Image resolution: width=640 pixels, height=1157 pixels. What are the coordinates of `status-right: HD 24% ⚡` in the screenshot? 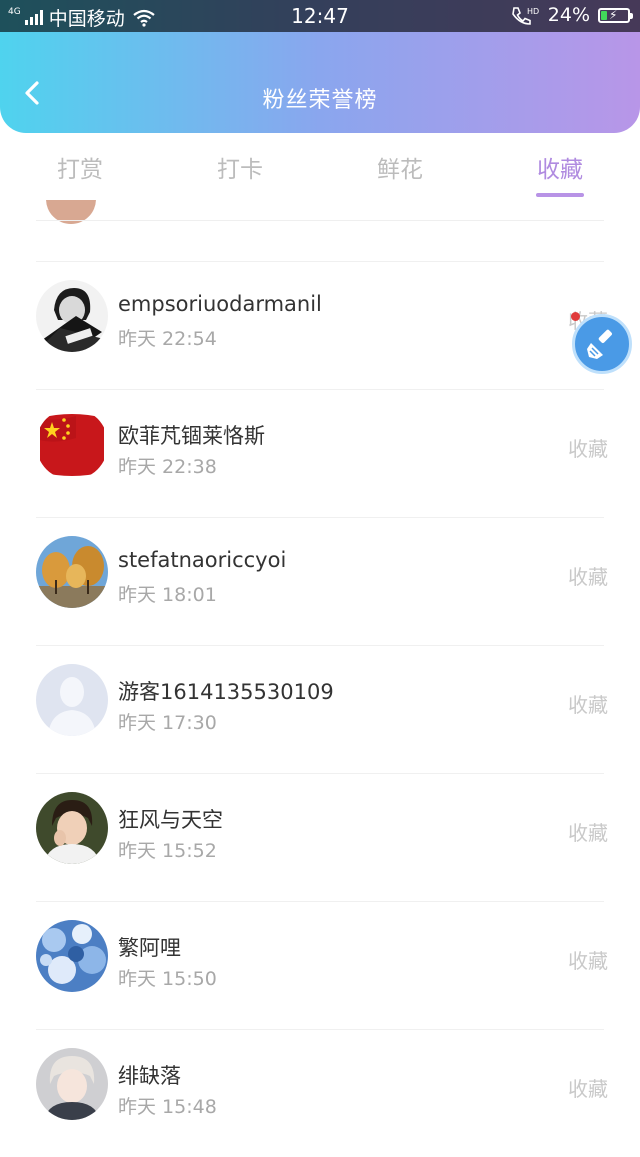 It's located at (571, 15).